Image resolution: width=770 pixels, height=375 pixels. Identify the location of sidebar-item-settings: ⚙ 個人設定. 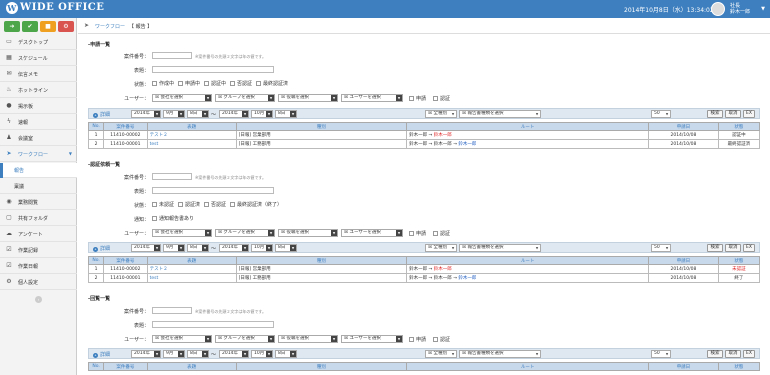
(38, 282).